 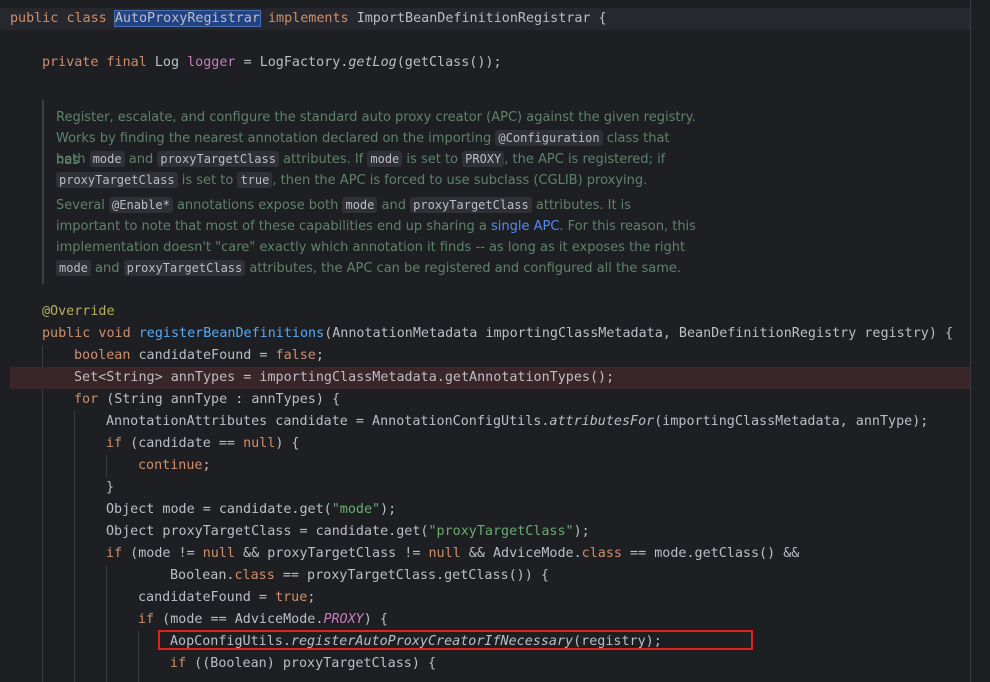 I want to click on keyword: public void, so click(x=86, y=333).